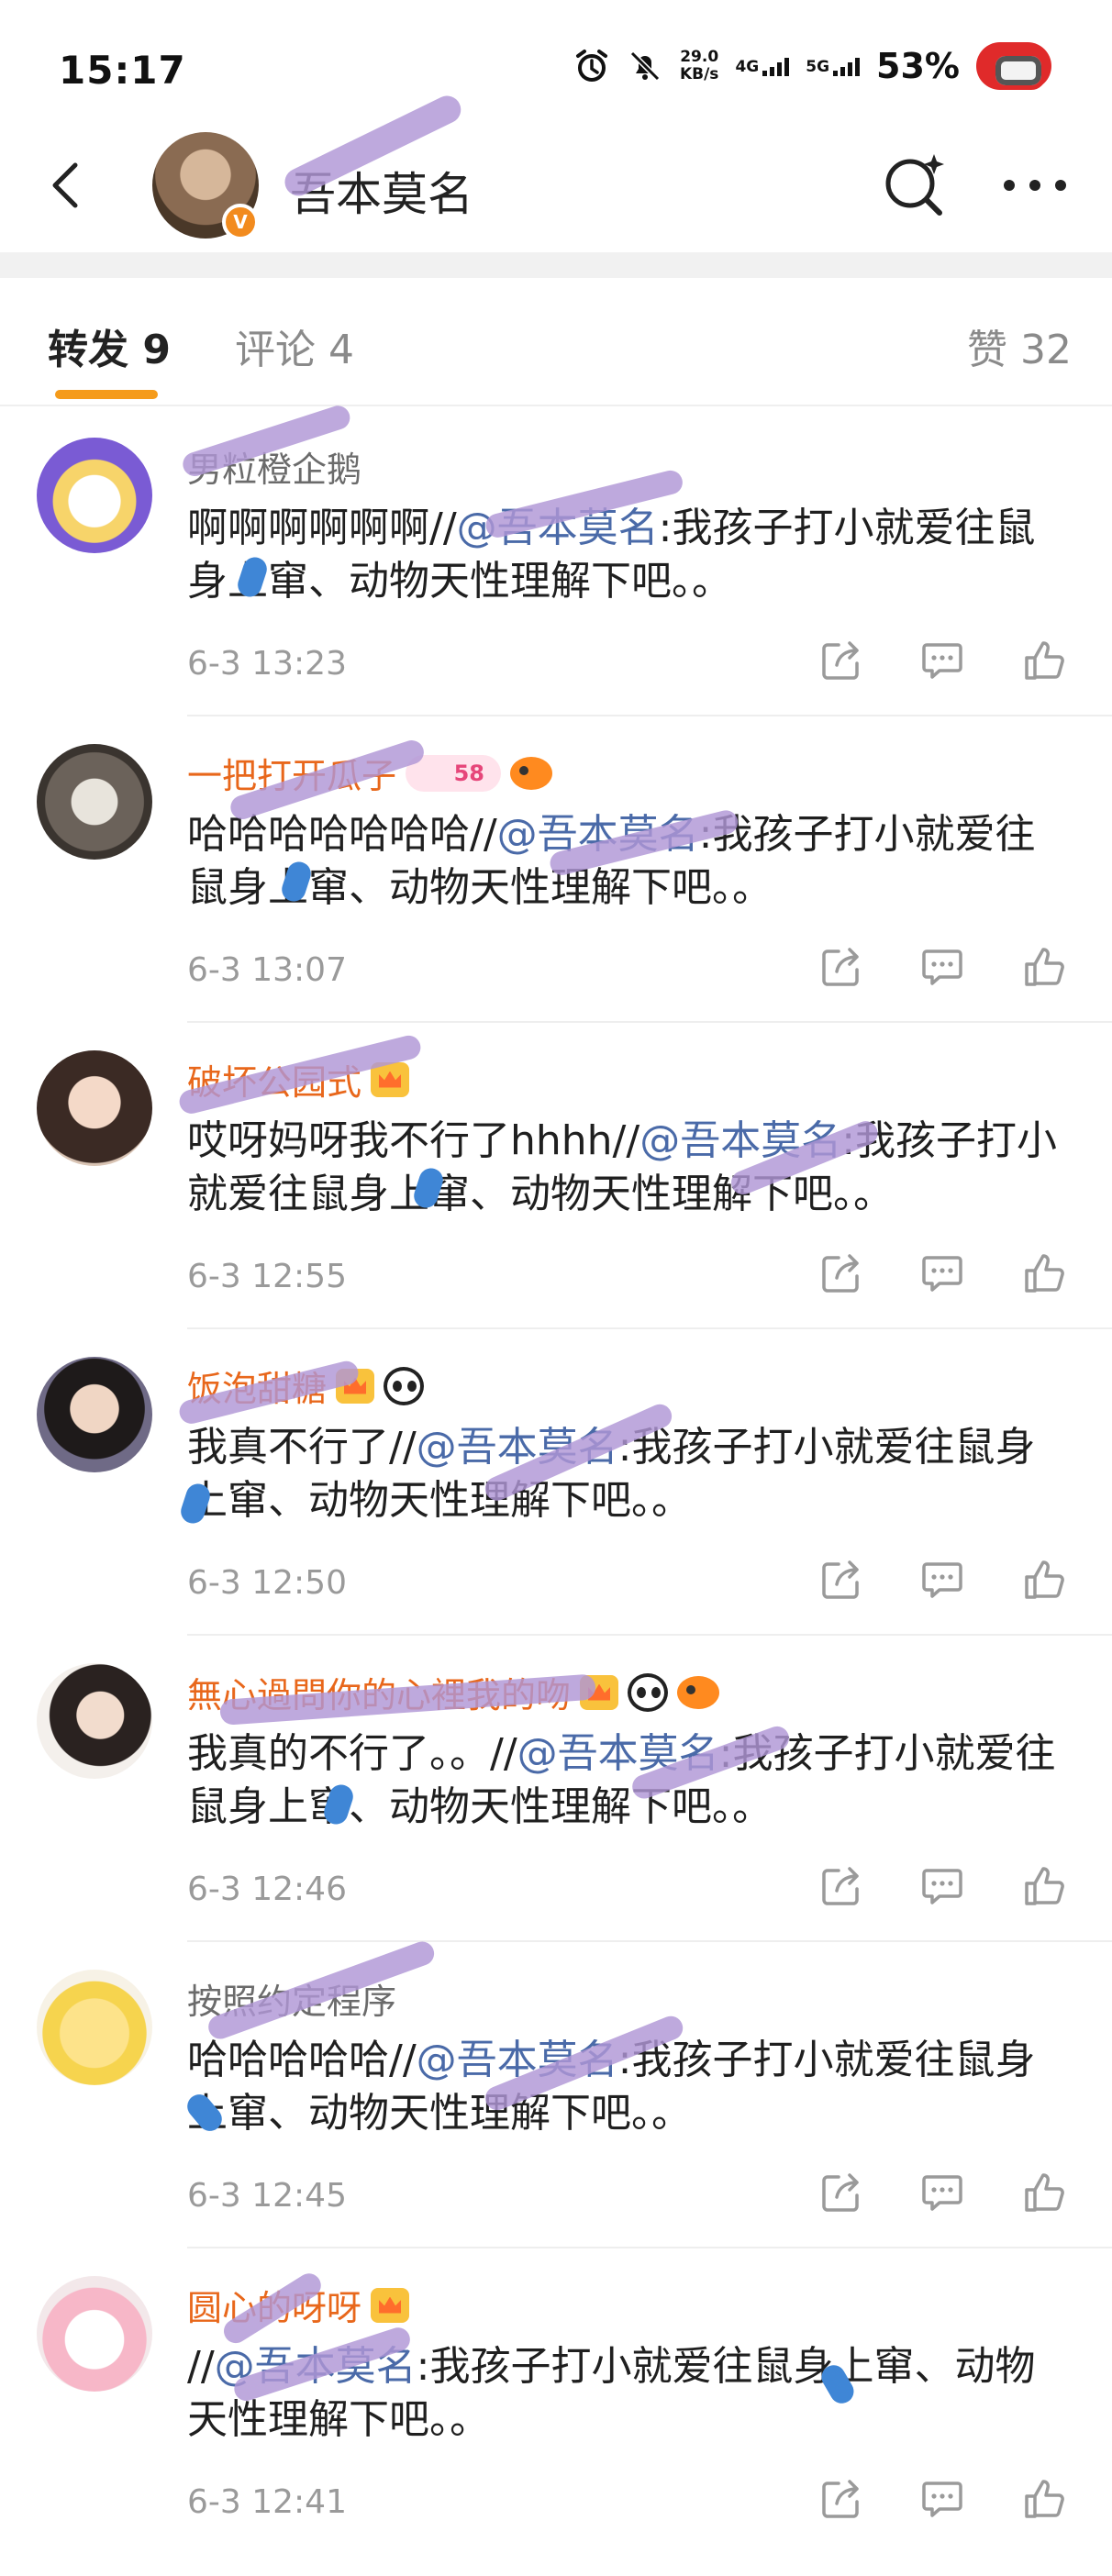  I want to click on tab-repost: 转发 9, so click(110, 345).